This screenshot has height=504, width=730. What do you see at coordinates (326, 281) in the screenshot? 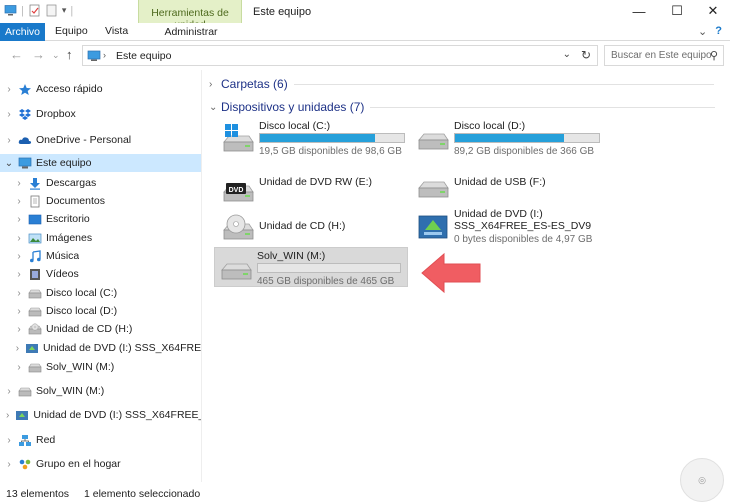
I see `drive-free-space: 465 GB disponibles de 465 GB` at bounding box center [326, 281].